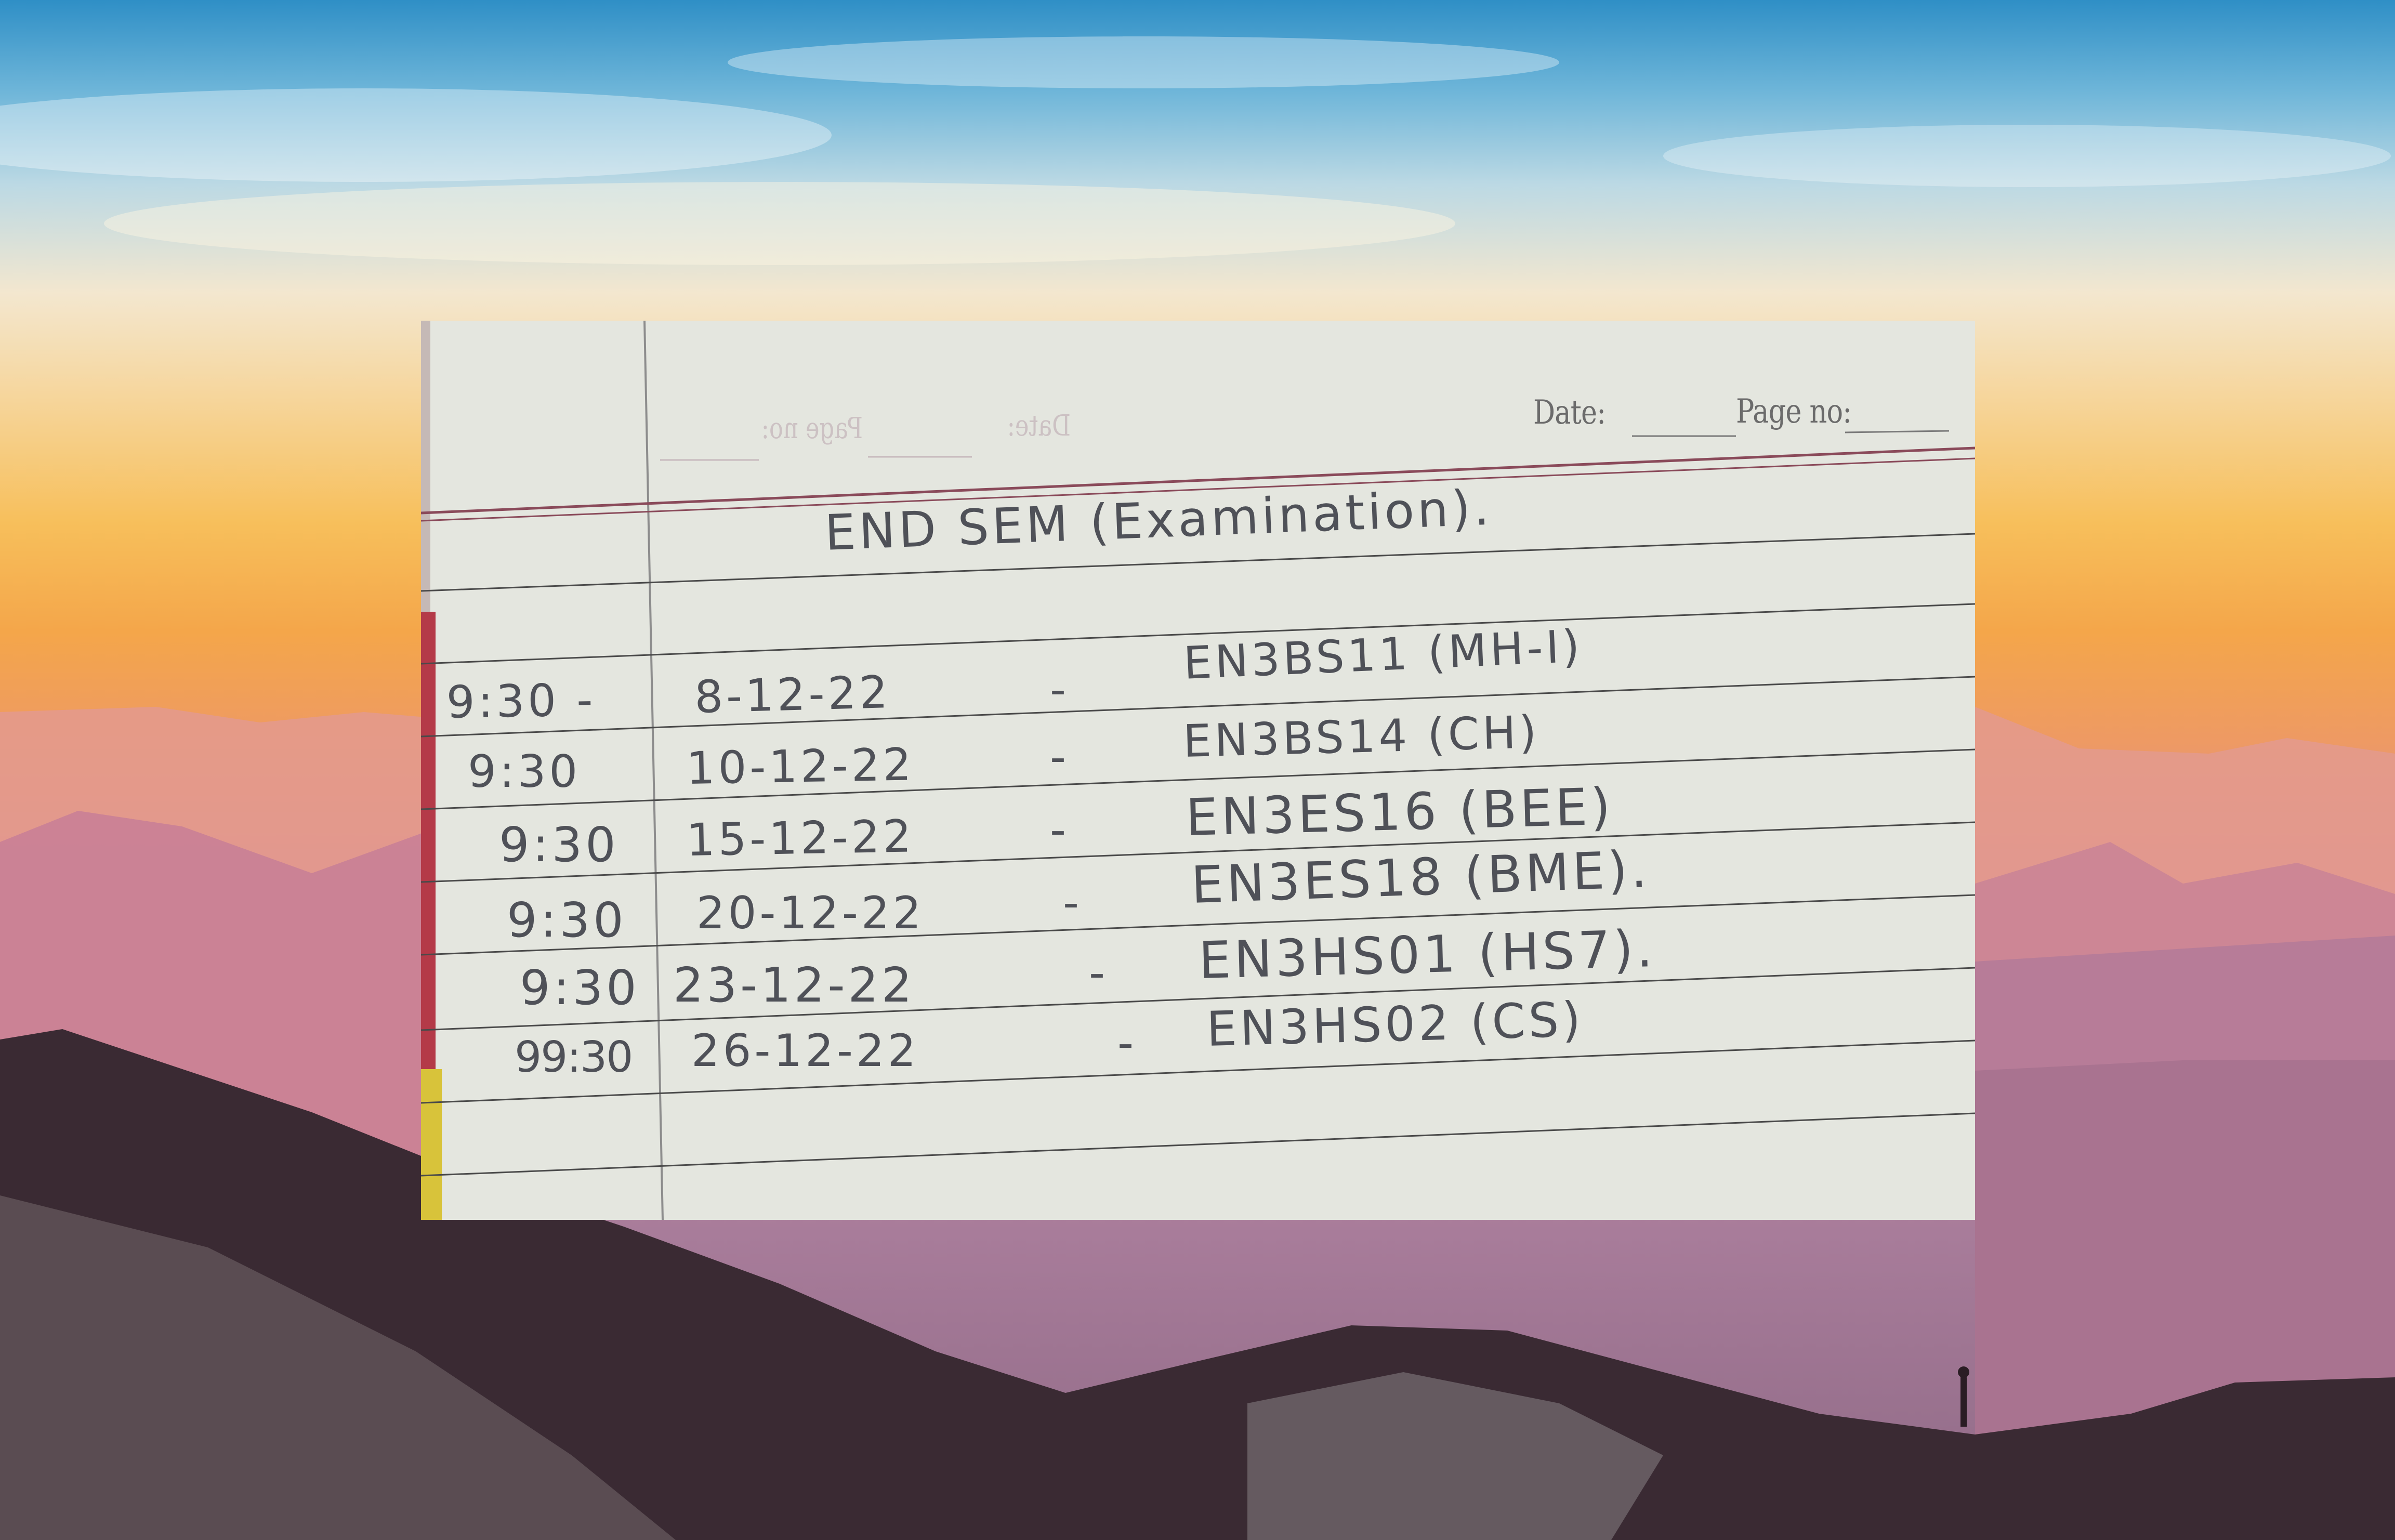 The image size is (2395, 1540). I want to click on row-1-time: 9:30 -, so click(521, 701).